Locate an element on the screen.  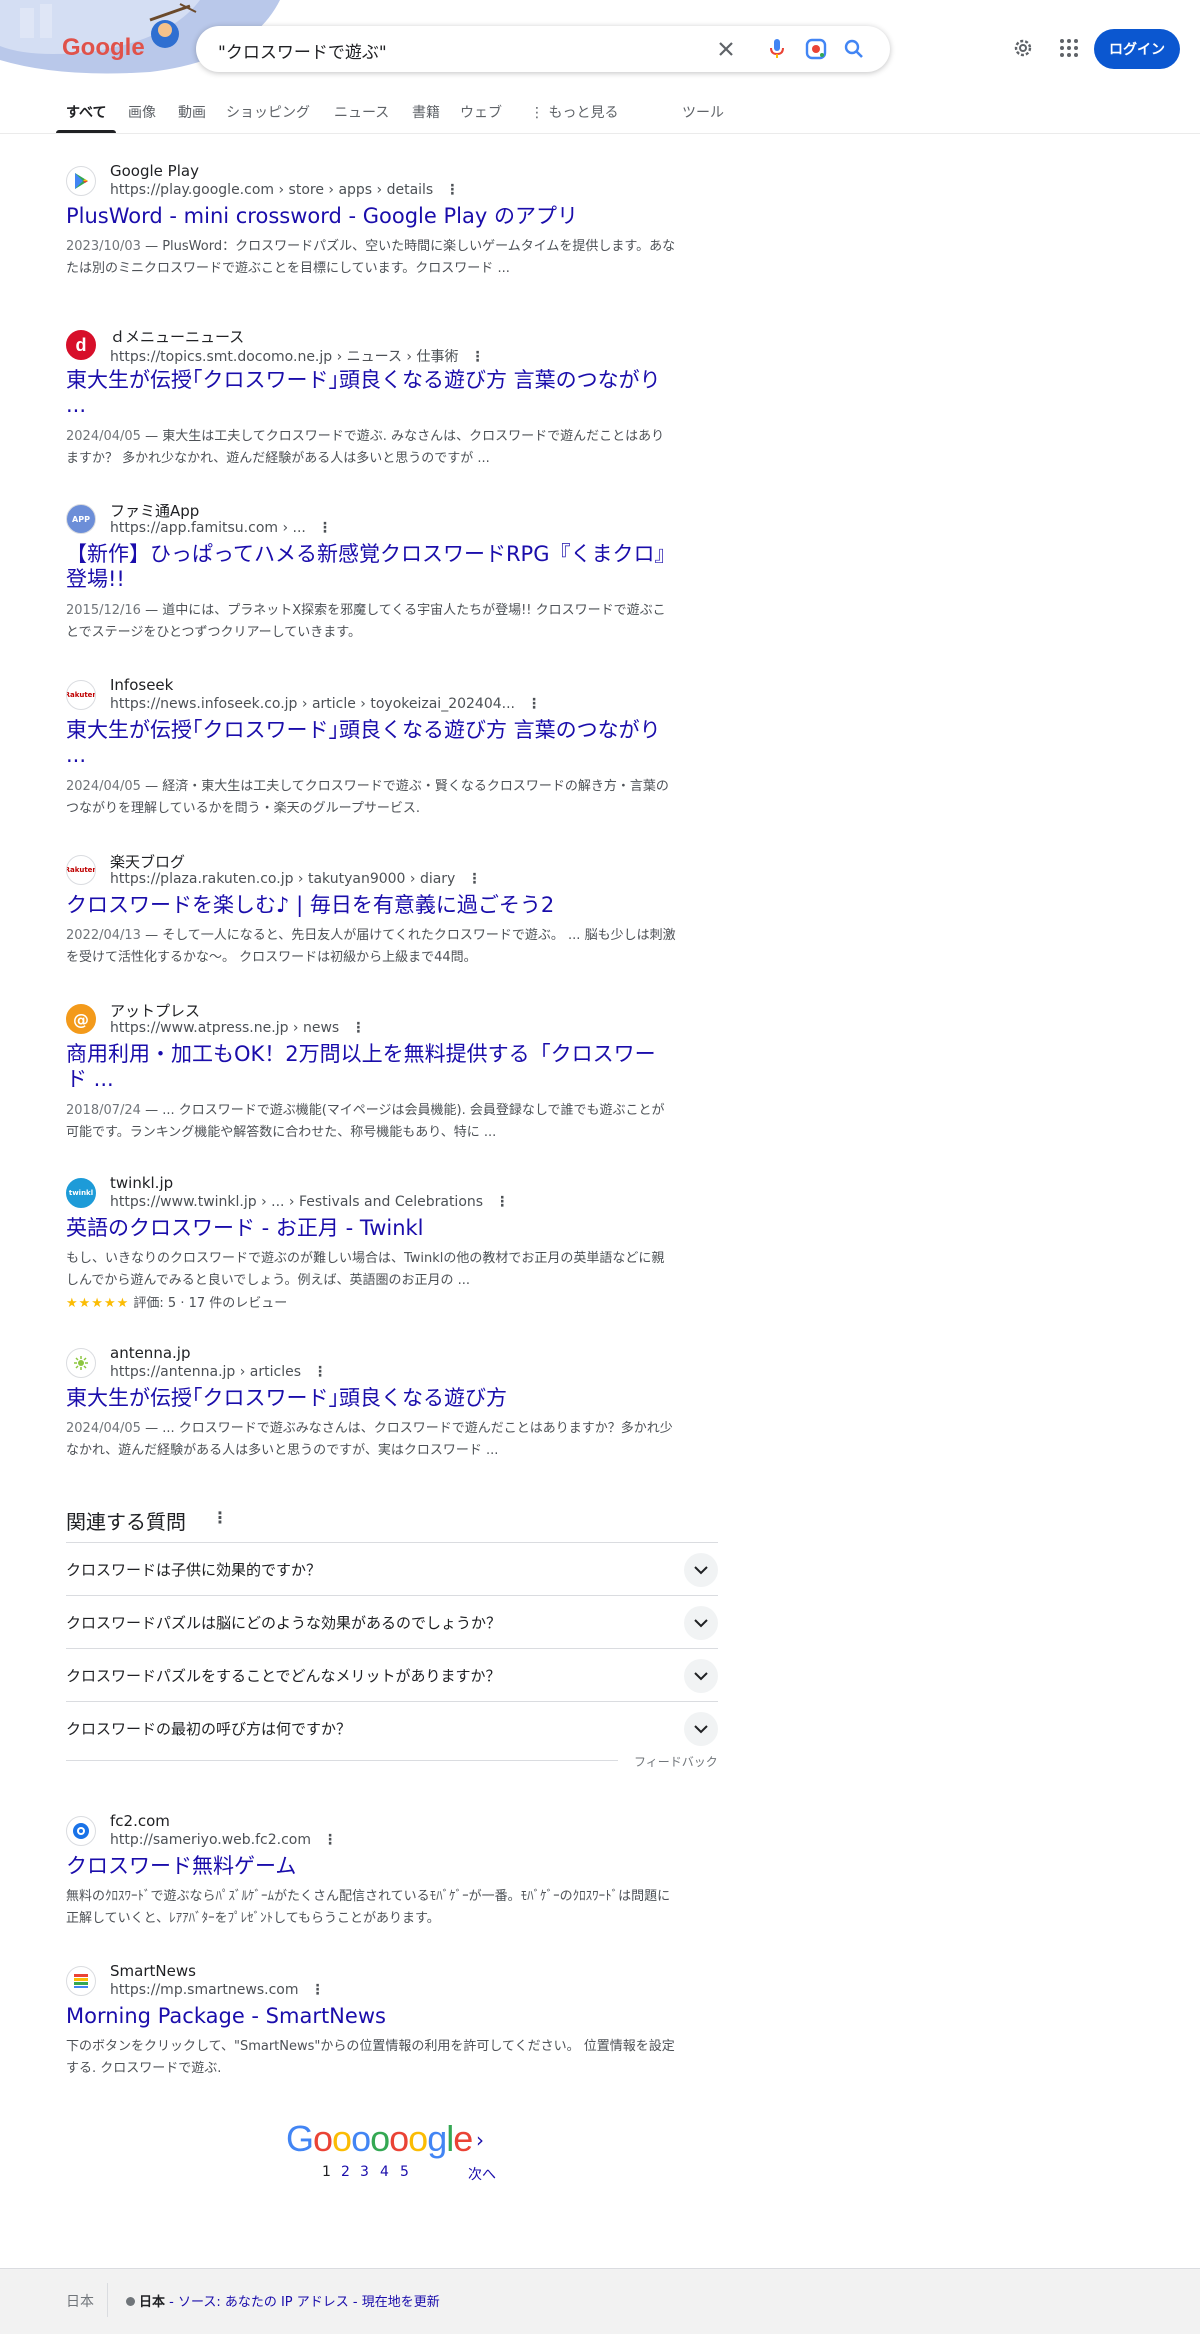
page-number-link: 4 is located at coordinates (384, 2172).